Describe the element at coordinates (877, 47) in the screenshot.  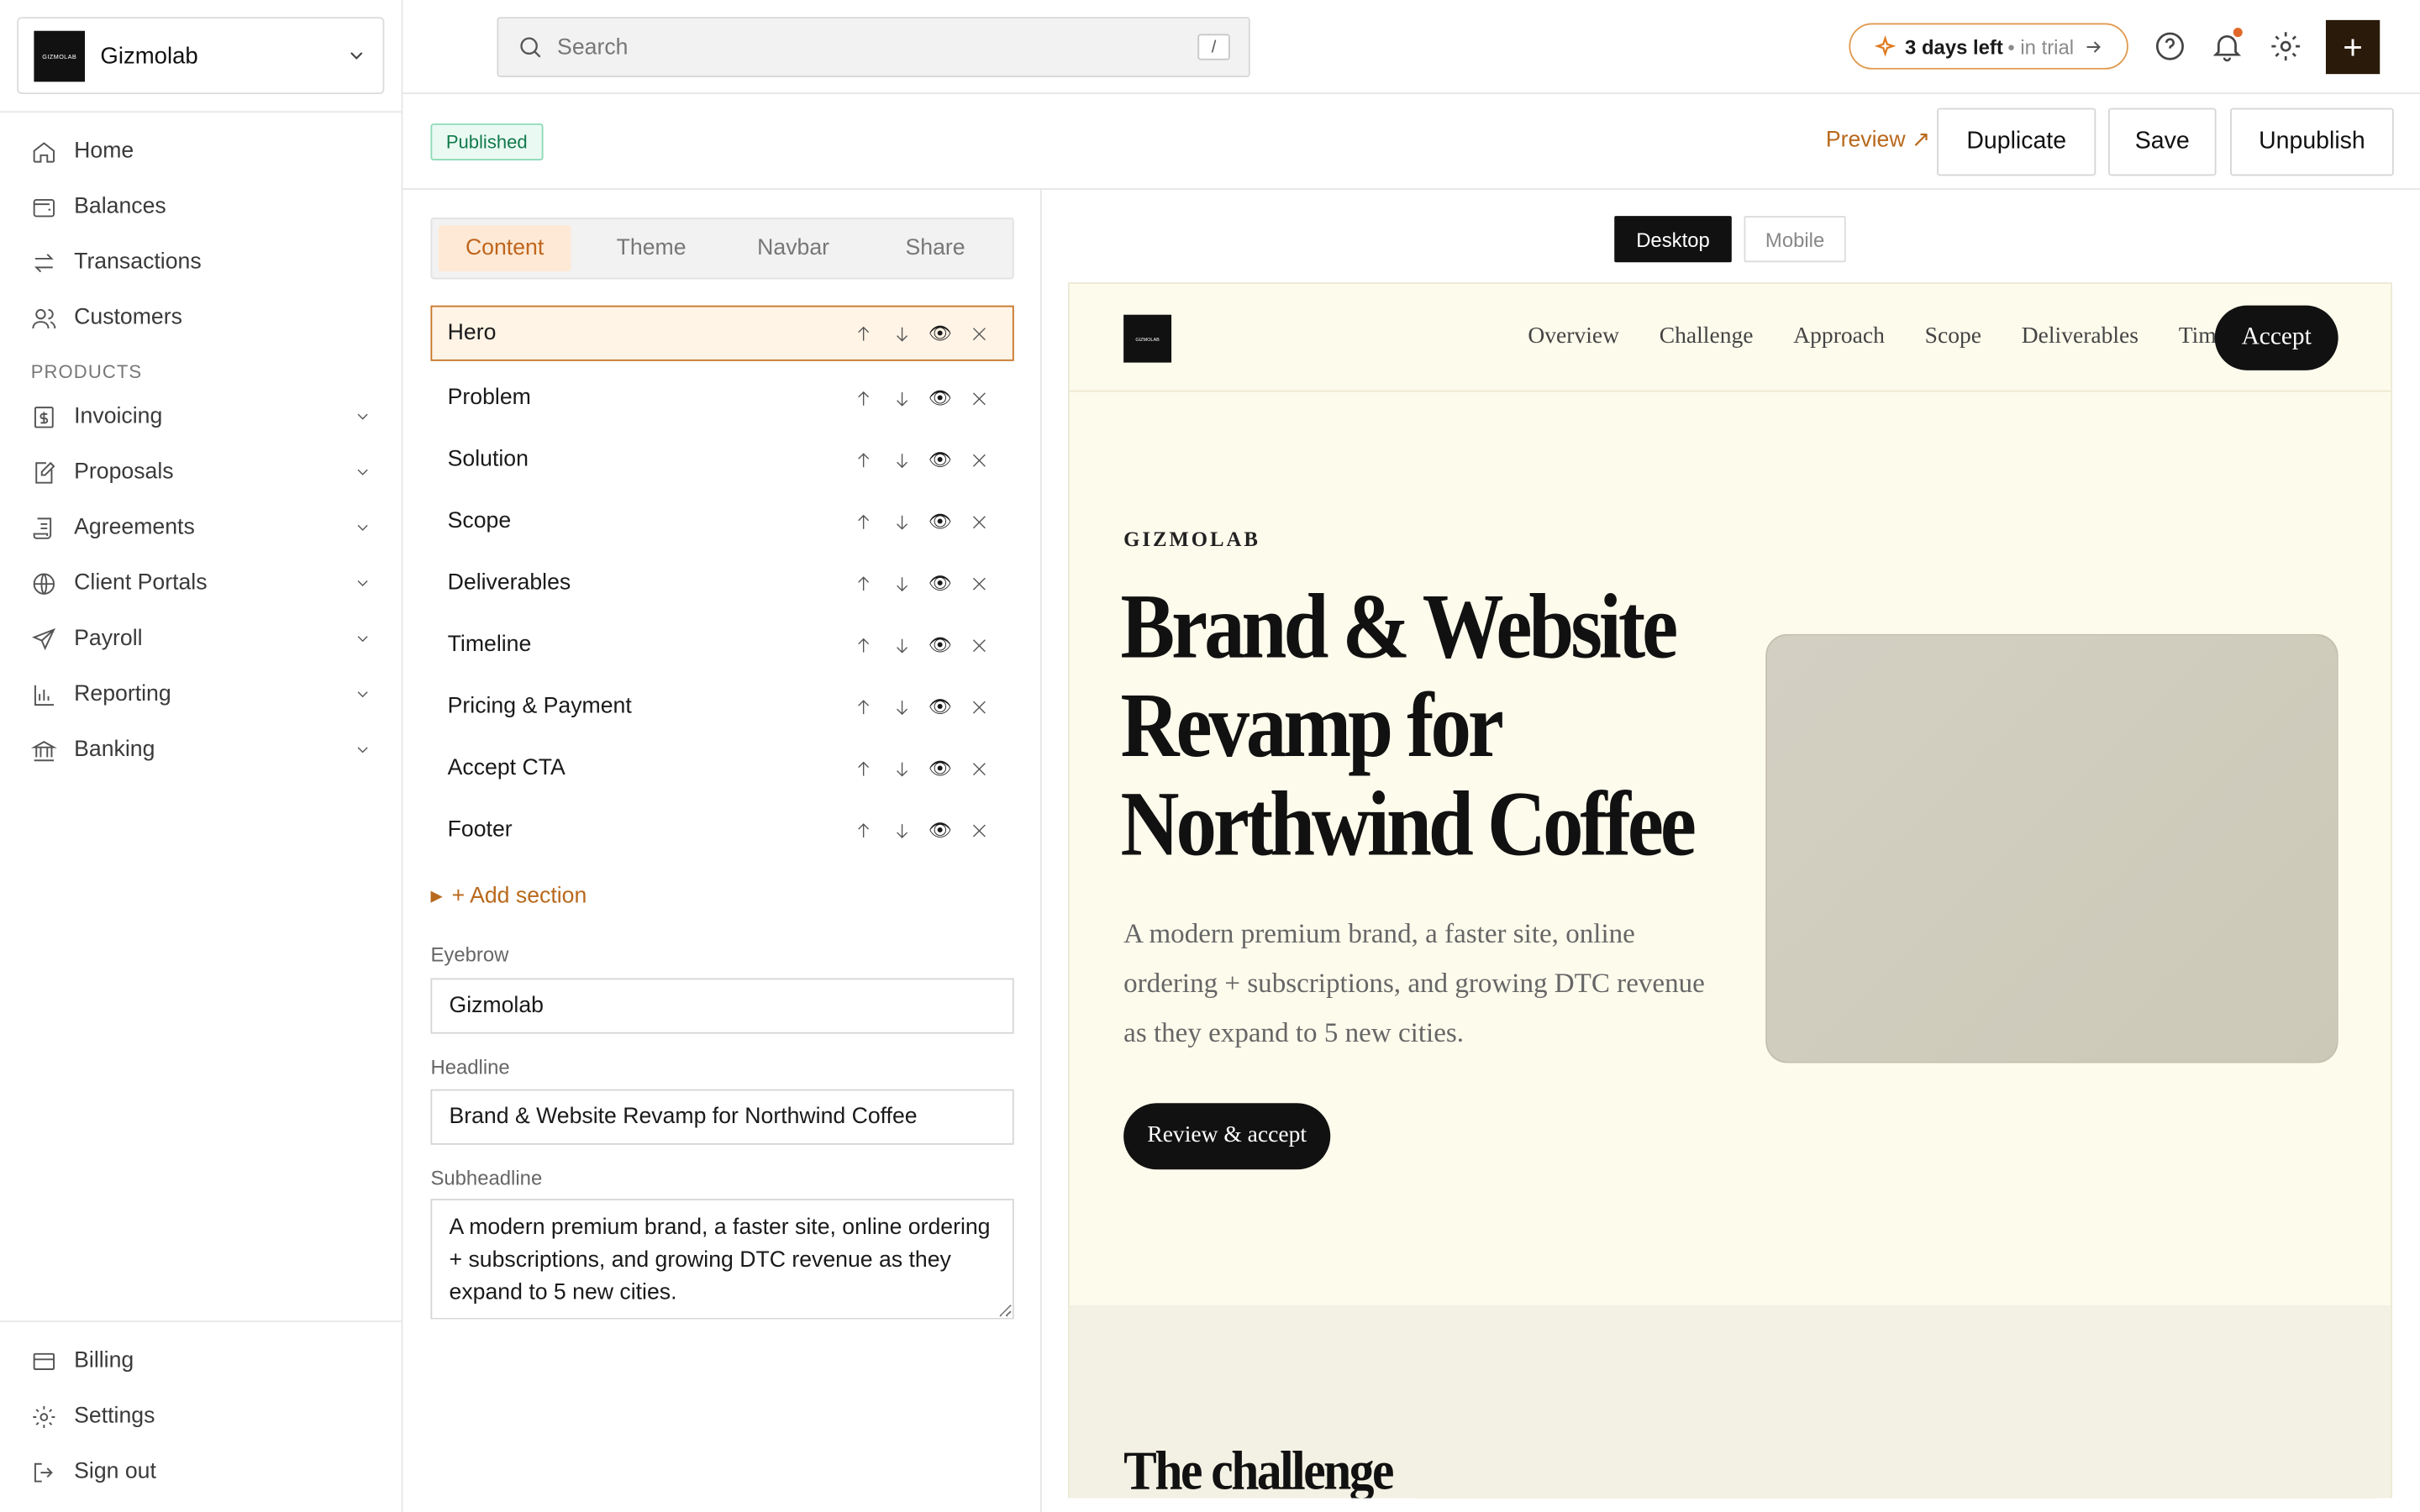
I see `search-input` at that location.